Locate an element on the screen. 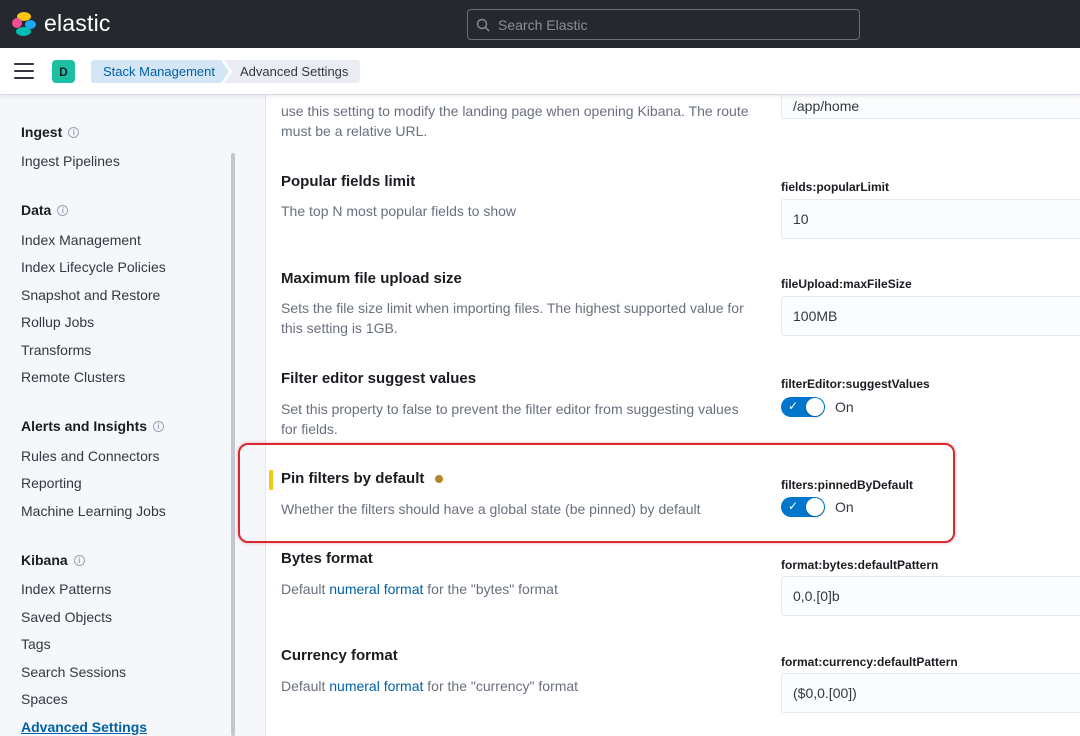  sidebar-scrollbar is located at coordinates (233, 444).